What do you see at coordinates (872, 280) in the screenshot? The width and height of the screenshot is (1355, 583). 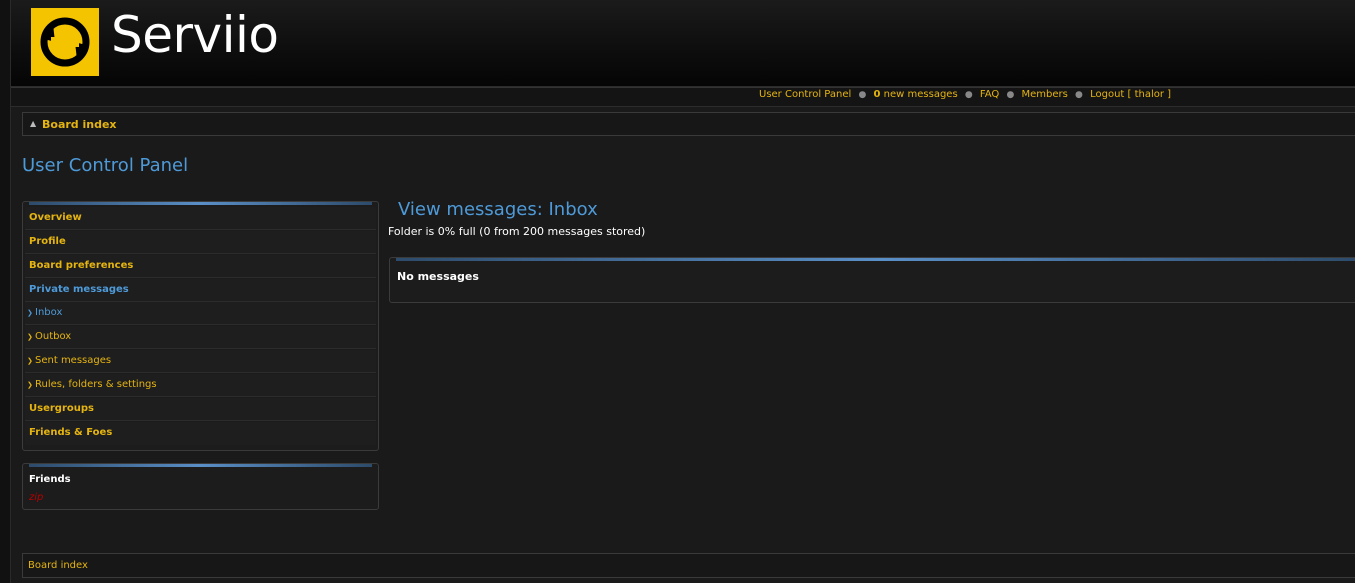 I see `messages-panel: No messages` at bounding box center [872, 280].